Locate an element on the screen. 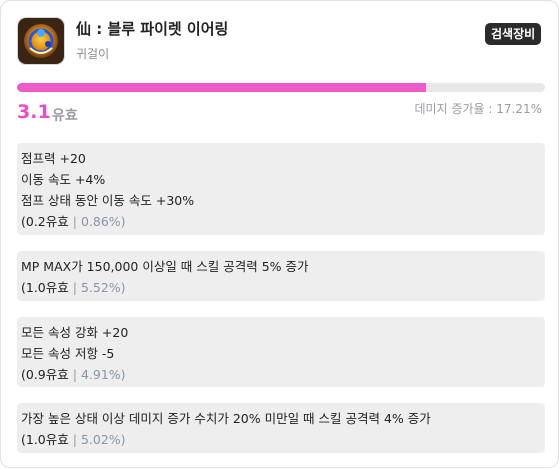 This screenshot has width=560, height=469. option-summary: (1.0유효 | 5.52%) is located at coordinates (283, 287).